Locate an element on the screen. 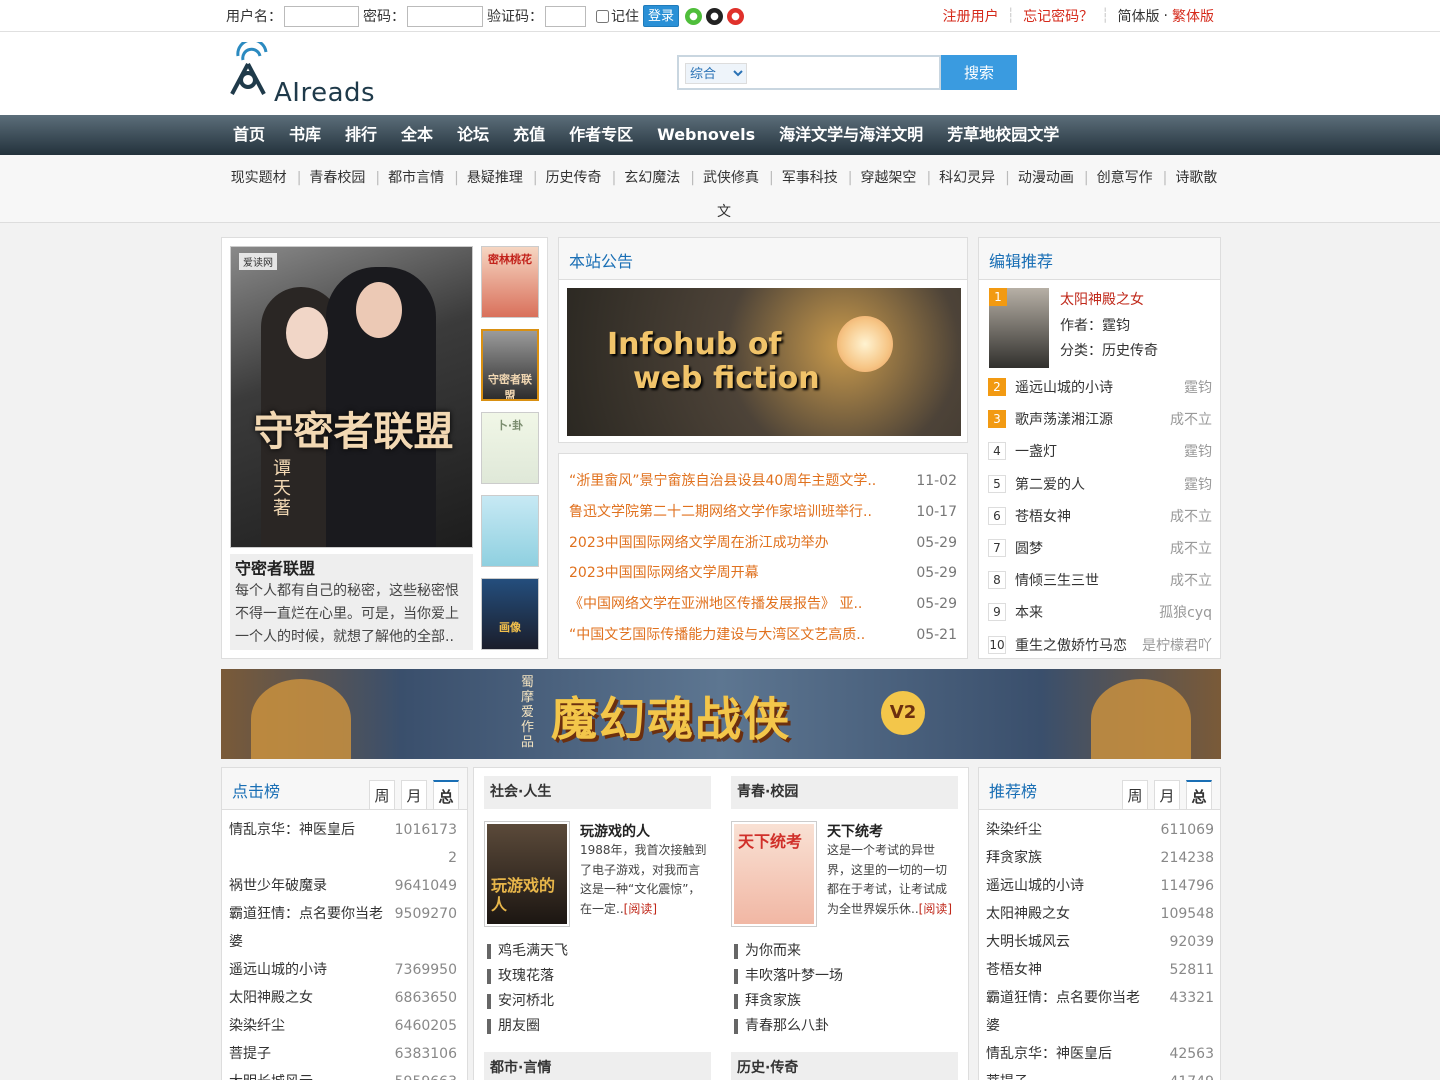 This screenshot has height=1080, width=1440. nav-item: 充值 is located at coordinates (529, 135).